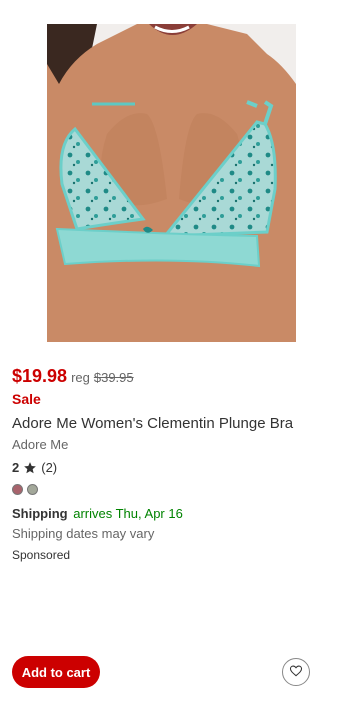 The width and height of the screenshot is (342, 713). I want to click on star-icon, so click(30, 468).